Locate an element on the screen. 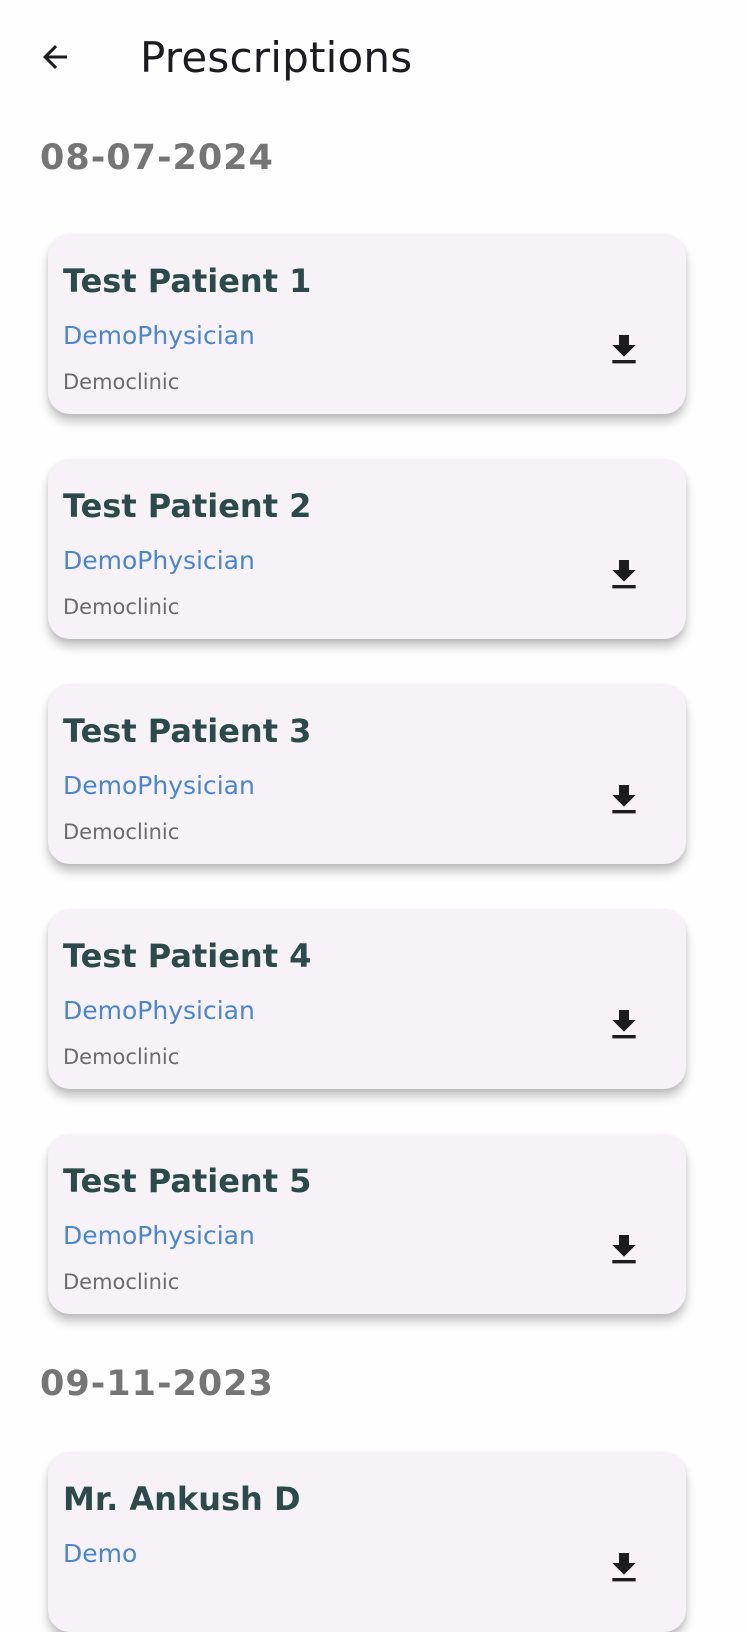 This screenshot has width=747, height=1632. back-button is located at coordinates (55, 57).